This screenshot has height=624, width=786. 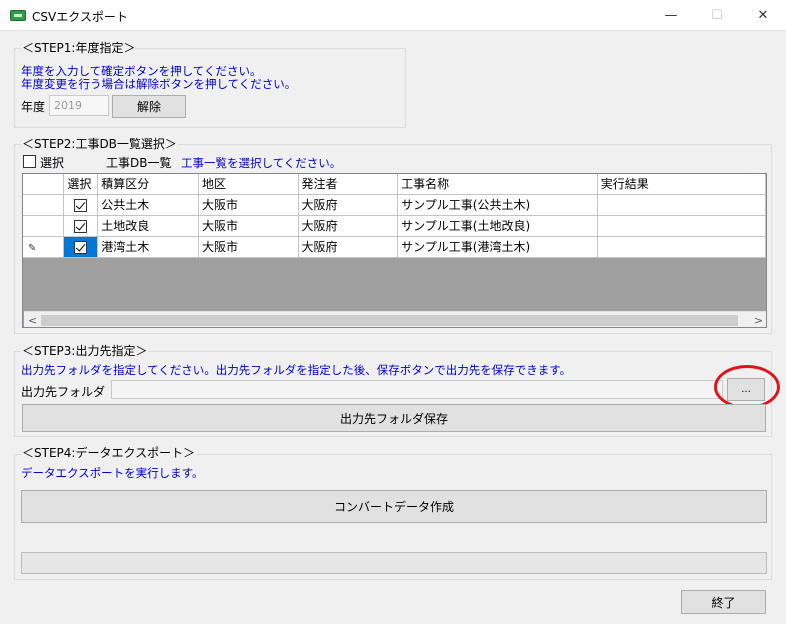 What do you see at coordinates (497, 184) in the screenshot?
I see `col-header-name: 工事名称` at bounding box center [497, 184].